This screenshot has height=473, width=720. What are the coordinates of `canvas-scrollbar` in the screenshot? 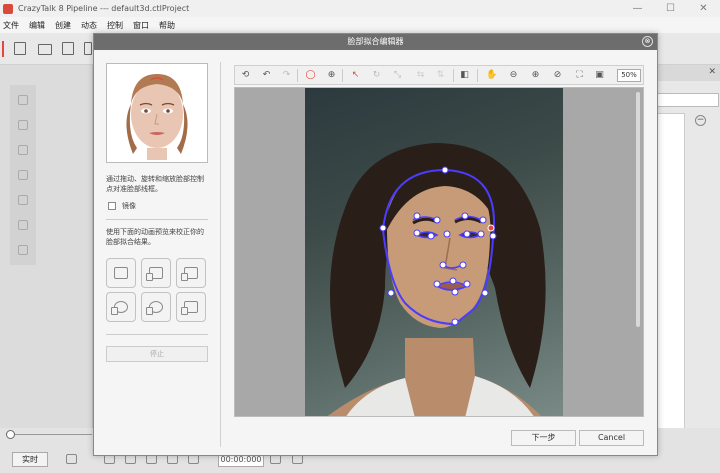 It's located at (638, 209).